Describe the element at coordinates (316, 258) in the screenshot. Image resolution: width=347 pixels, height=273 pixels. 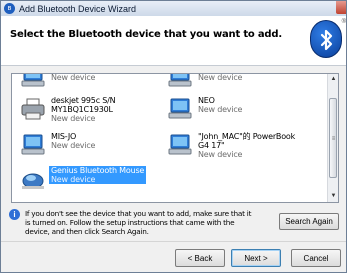
I see `cancel-button: Cancel` at that location.